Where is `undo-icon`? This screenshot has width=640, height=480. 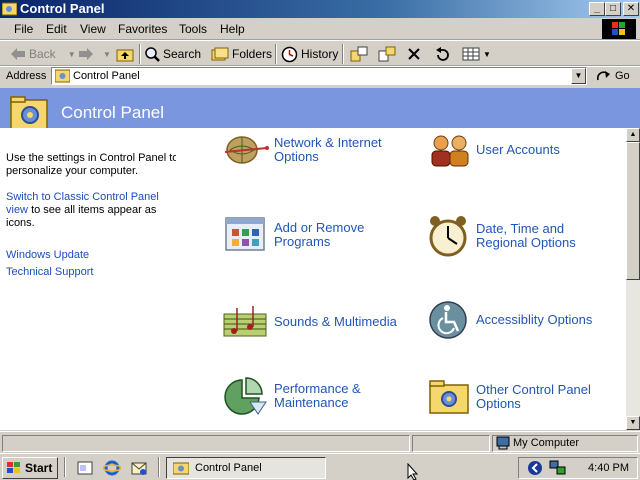 undo-icon is located at coordinates (442, 54).